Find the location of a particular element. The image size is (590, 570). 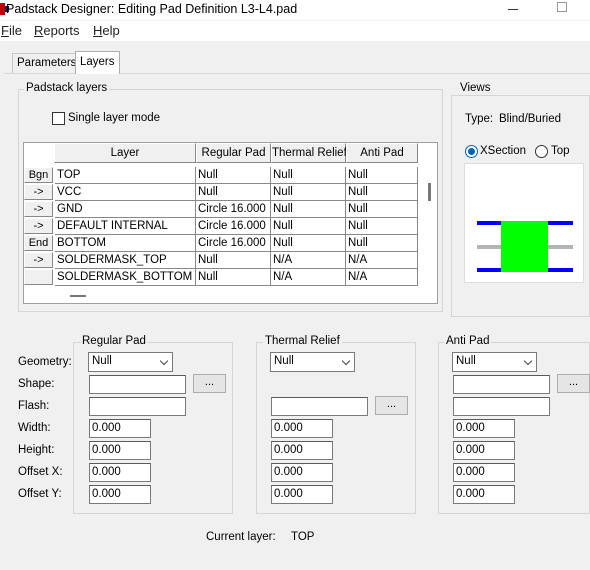

regular-pad-shape-field is located at coordinates (137, 384).